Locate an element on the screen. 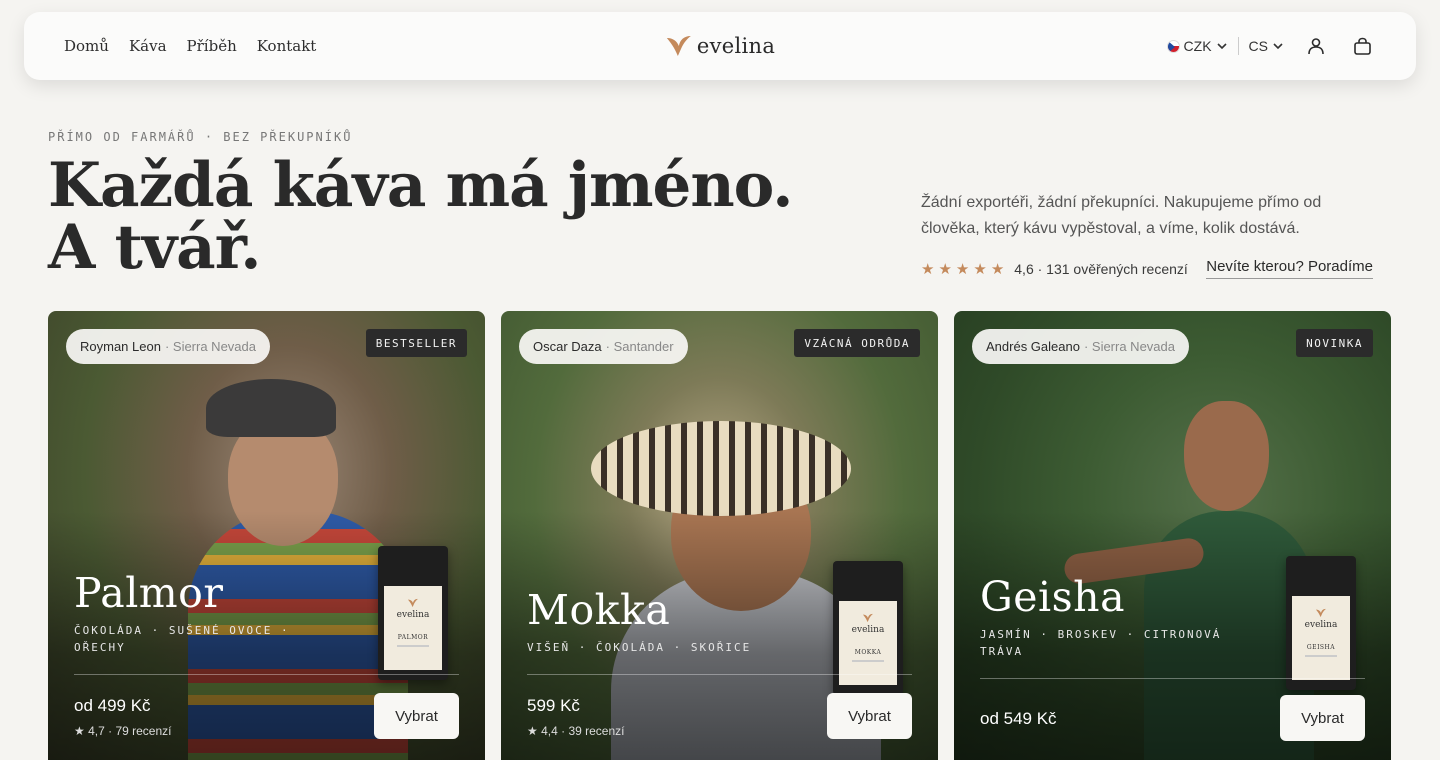 The height and width of the screenshot is (760, 1440). price: 599 Kč is located at coordinates (553, 705).